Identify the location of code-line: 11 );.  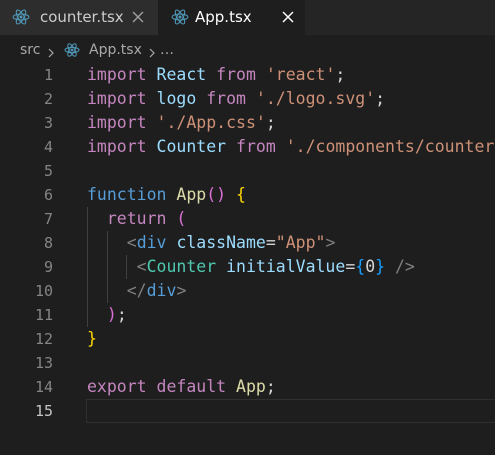
(247, 315).